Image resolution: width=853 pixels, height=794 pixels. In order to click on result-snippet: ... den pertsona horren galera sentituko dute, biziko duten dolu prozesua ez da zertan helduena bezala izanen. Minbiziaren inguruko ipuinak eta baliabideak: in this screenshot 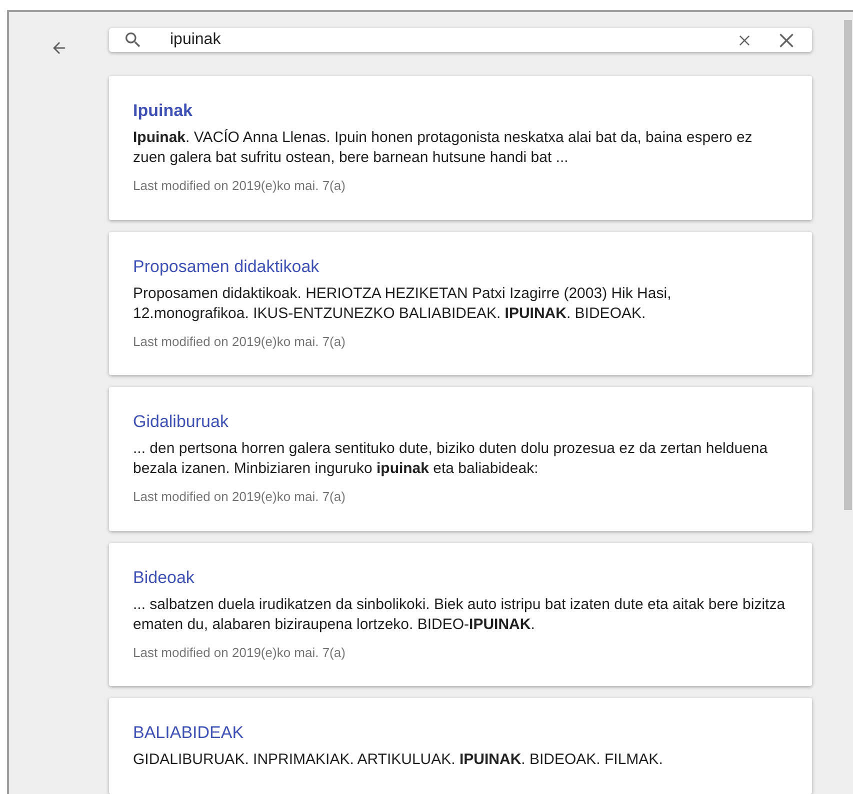, I will do `click(451, 459)`.